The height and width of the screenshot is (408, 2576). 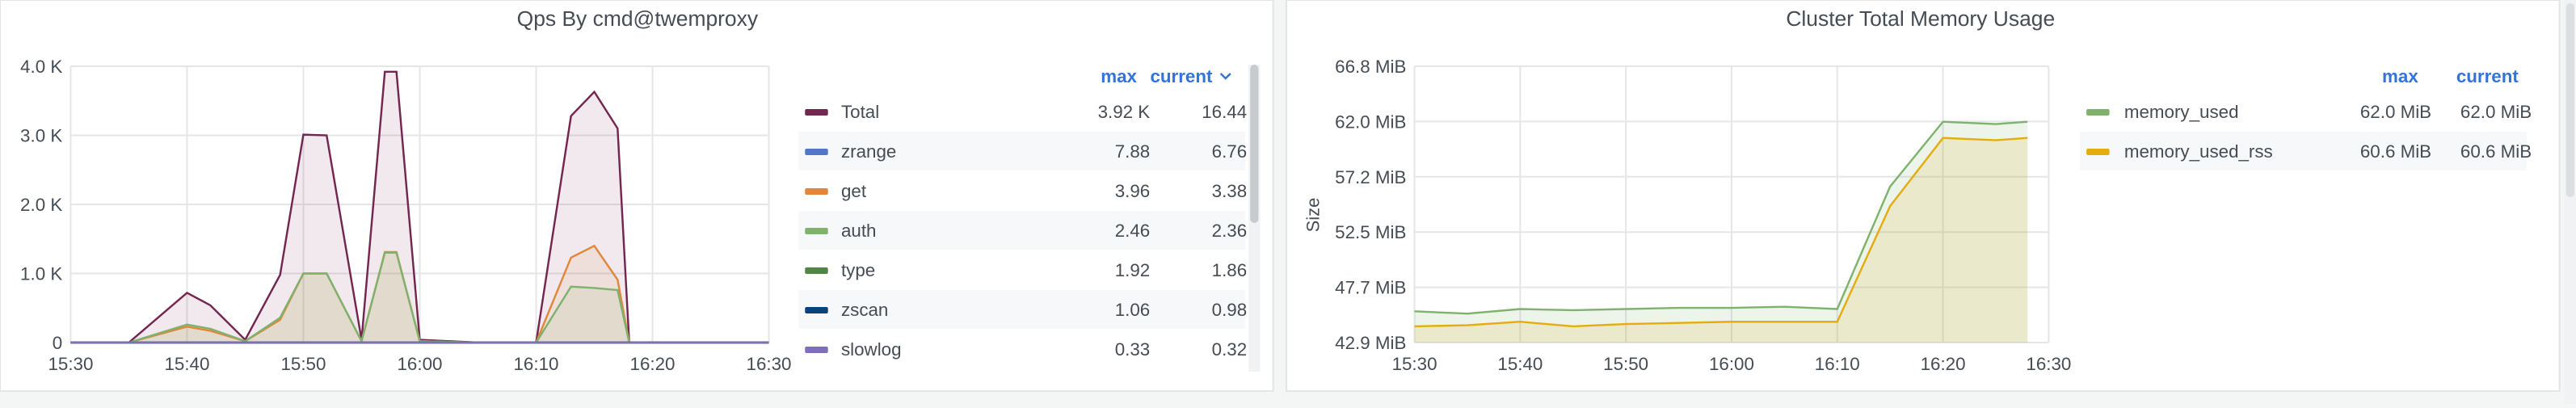 I want to click on legend-series-max: 7.88, so click(x=1133, y=152).